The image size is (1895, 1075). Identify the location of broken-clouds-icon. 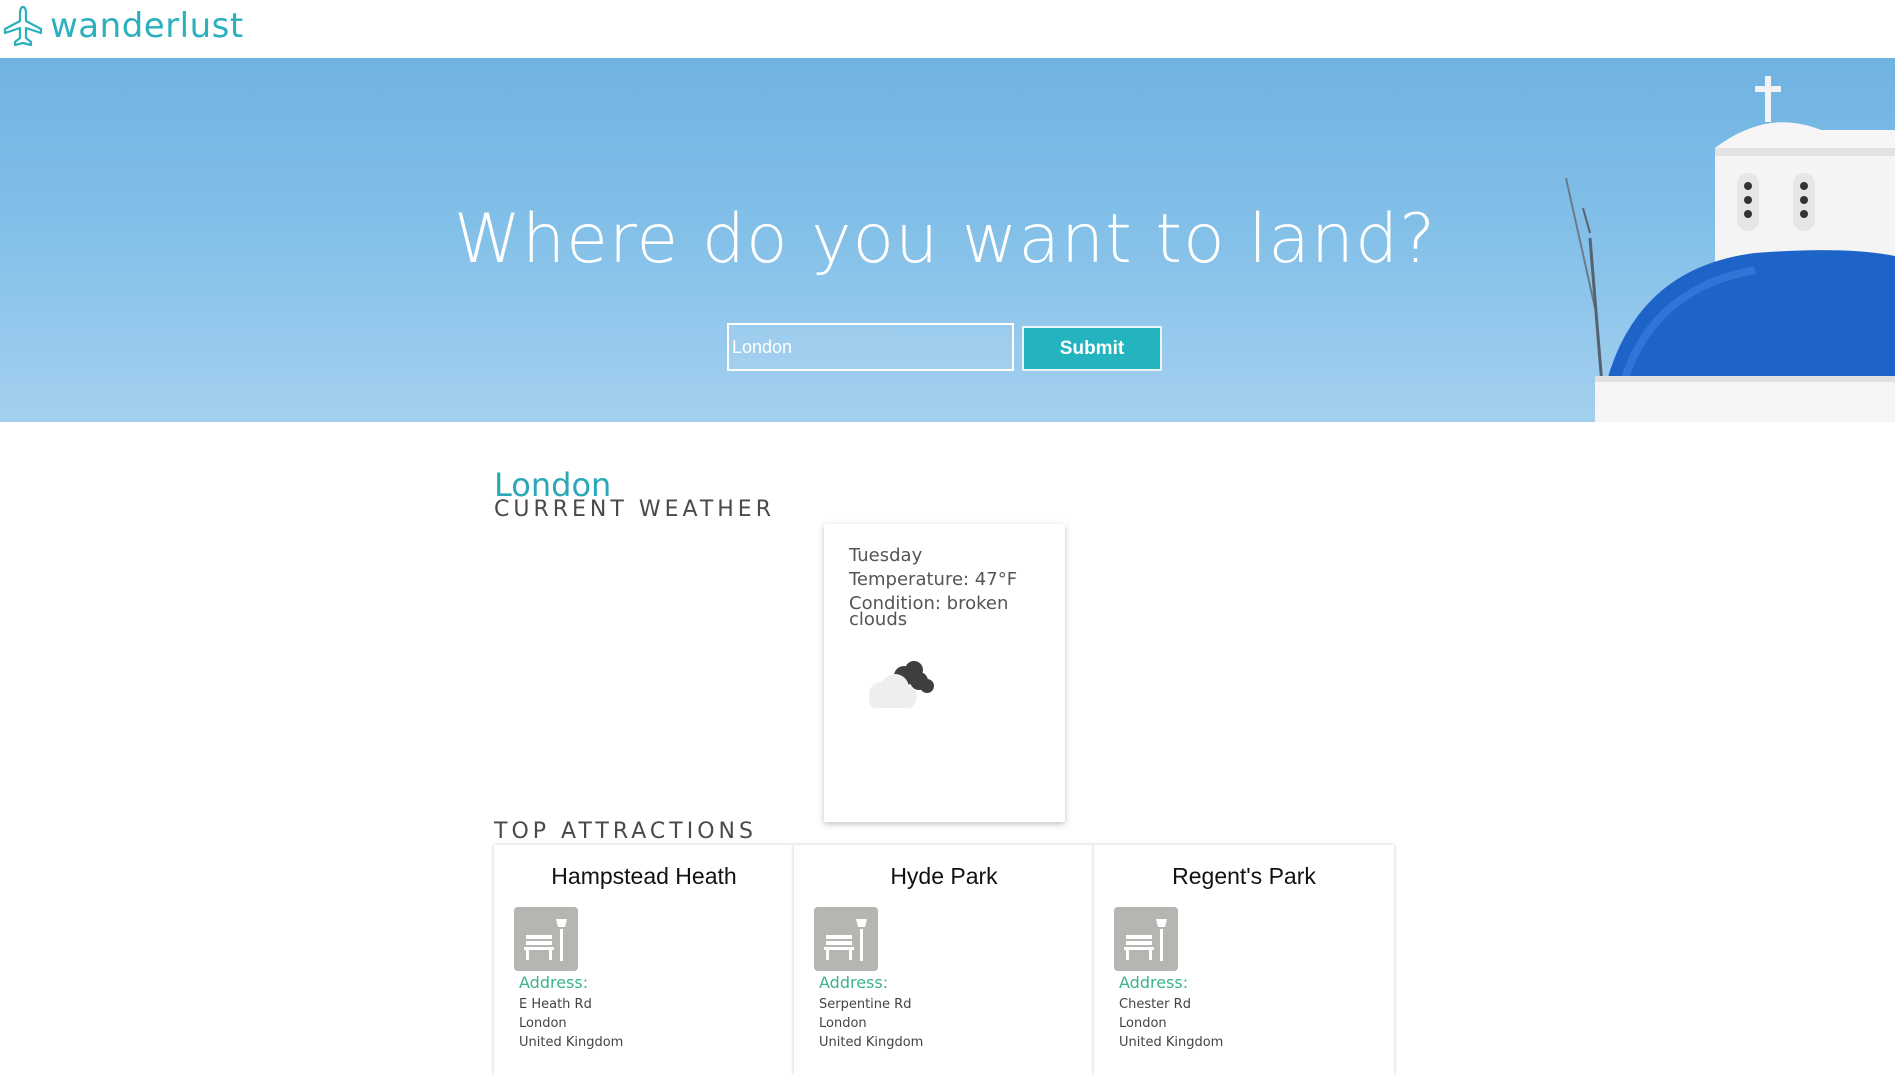
(901, 684).